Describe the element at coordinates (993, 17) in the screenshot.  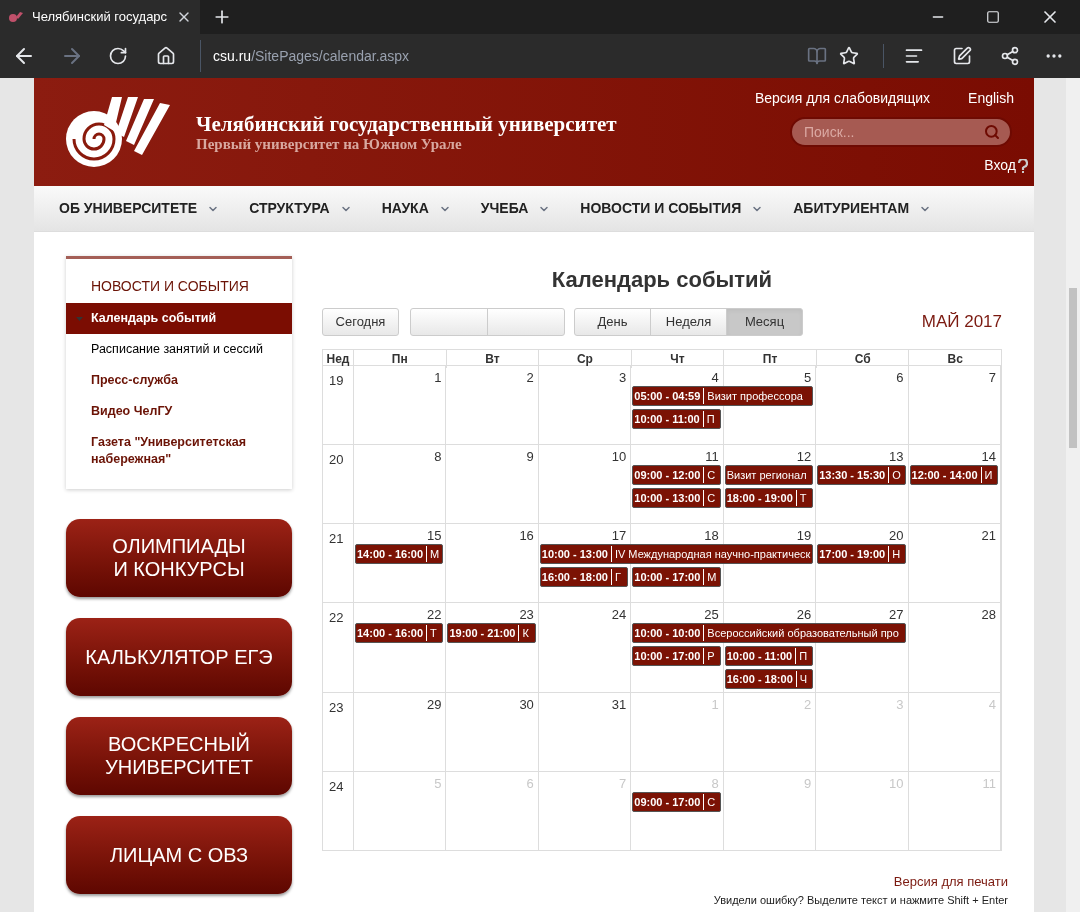
I see `maximize-icon` at that location.